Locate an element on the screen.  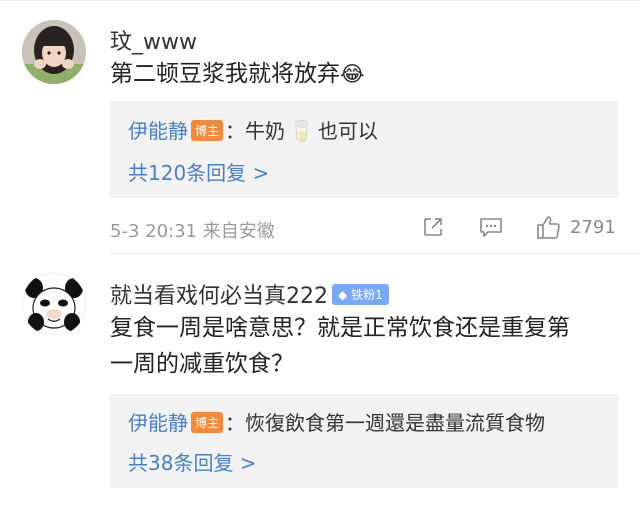
like-button: 2791 is located at coordinates (575, 227).